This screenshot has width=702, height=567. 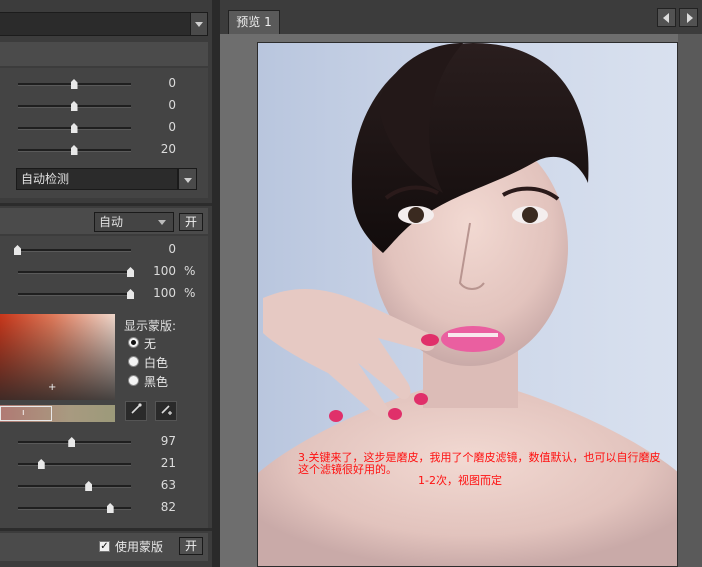 What do you see at coordinates (52, 387) in the screenshot?
I see `crosshair-icon: +` at bounding box center [52, 387].